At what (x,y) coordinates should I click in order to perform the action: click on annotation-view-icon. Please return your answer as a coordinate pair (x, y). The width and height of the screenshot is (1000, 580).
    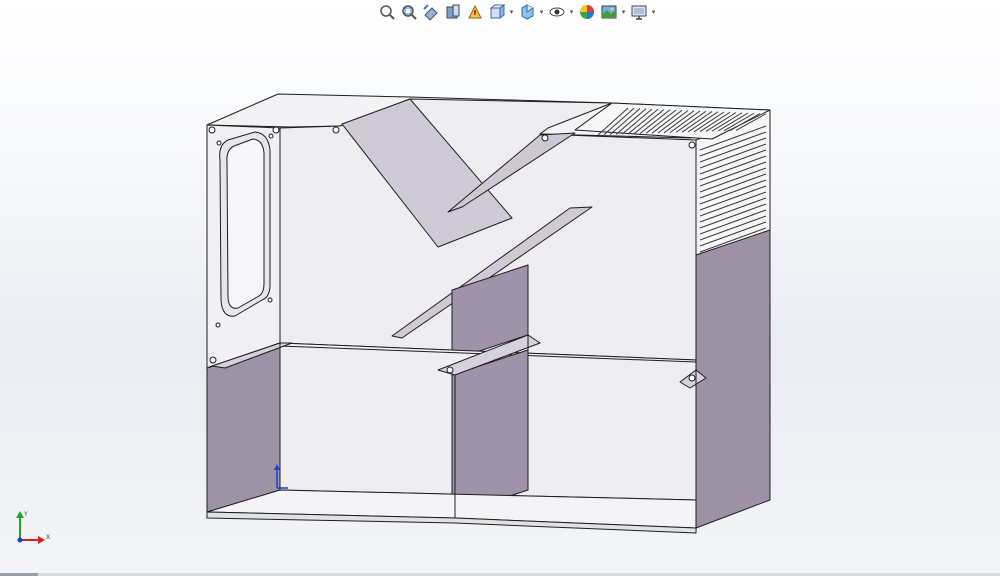
    Looking at the image, I should click on (474, 11).